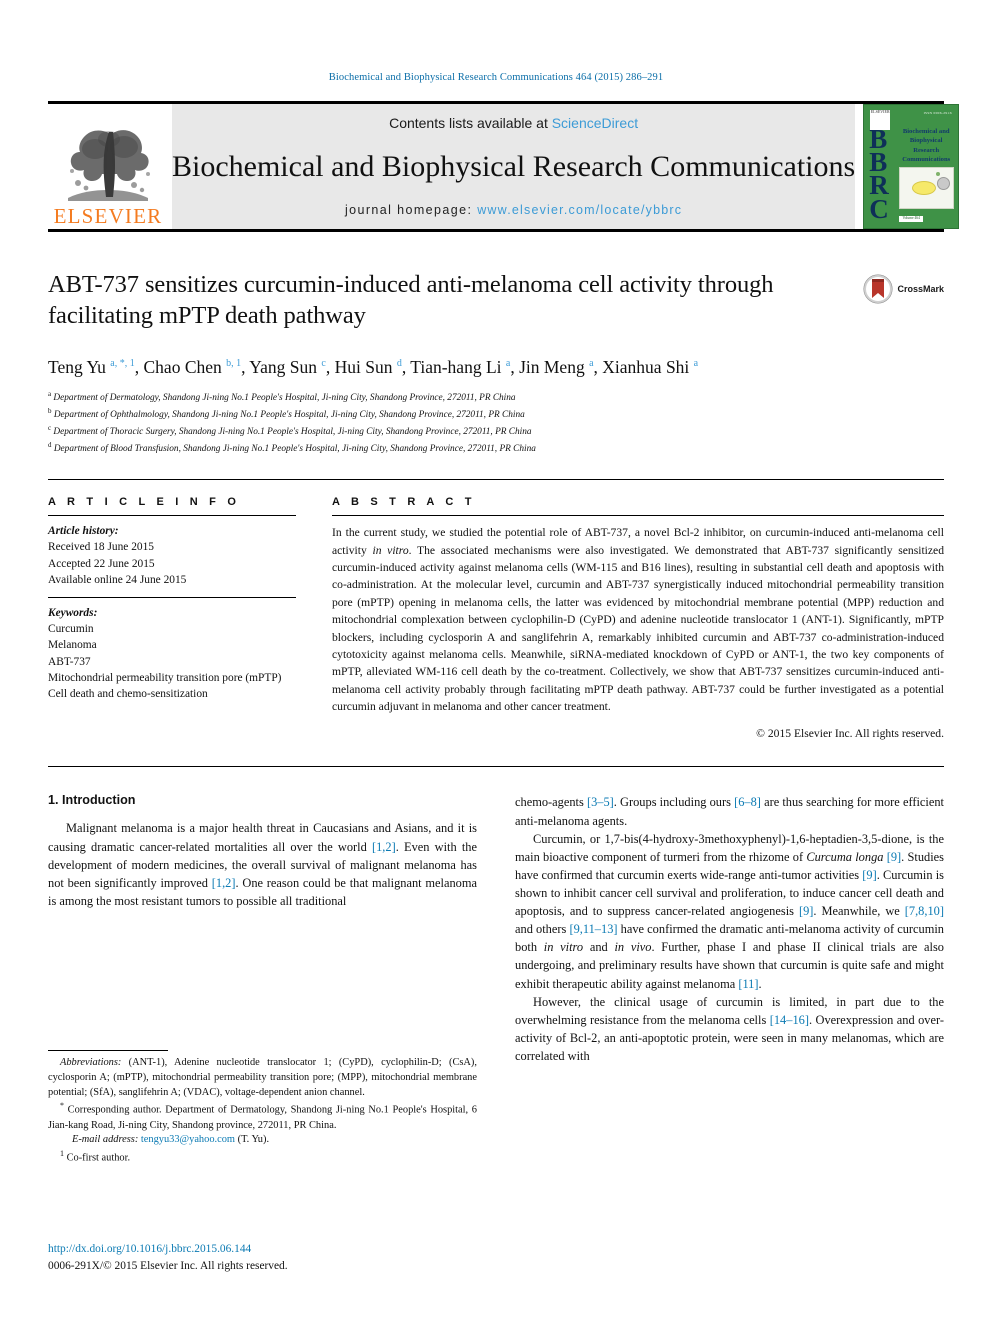 Image resolution: width=992 pixels, height=1323 pixels. I want to click on email-suffix: (T. Yu)., so click(252, 1140).